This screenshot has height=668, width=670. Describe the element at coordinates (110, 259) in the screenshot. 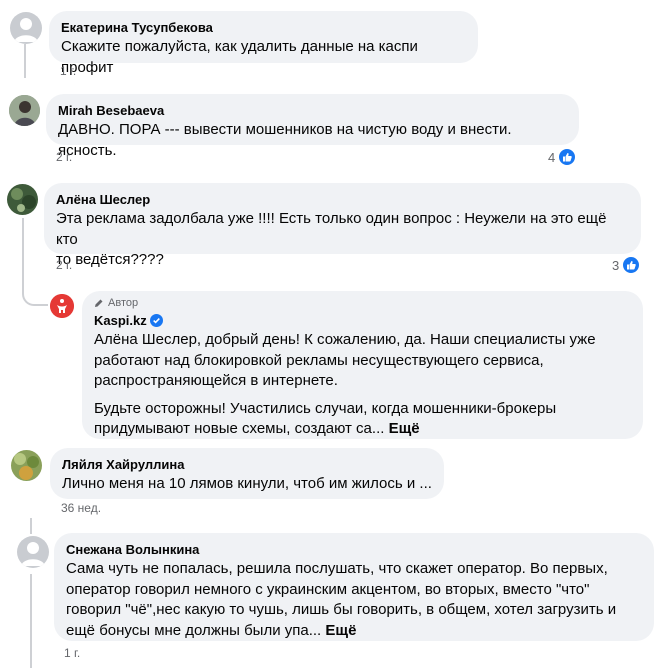

I see `comment-text-line: то ведётся????` at that location.